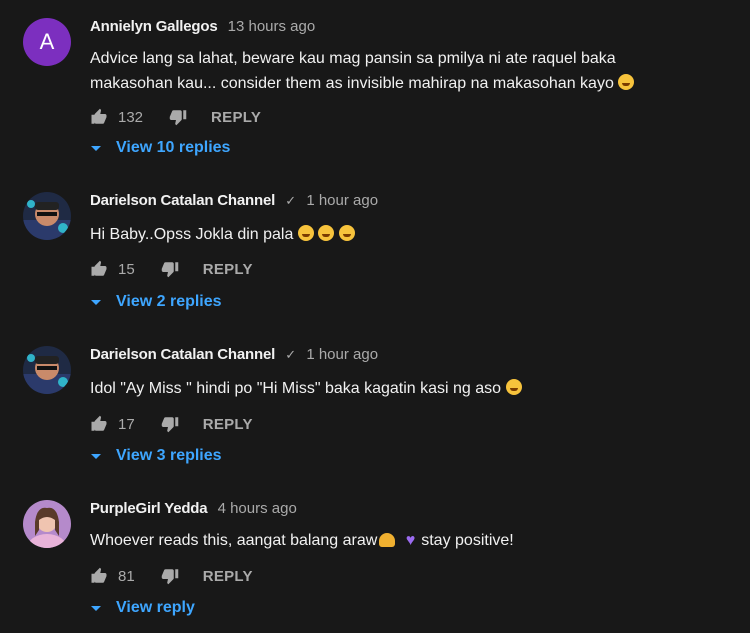 The image size is (750, 633). Describe the element at coordinates (272, 26) in the screenshot. I see `timestamp: 13 hours ago` at that location.